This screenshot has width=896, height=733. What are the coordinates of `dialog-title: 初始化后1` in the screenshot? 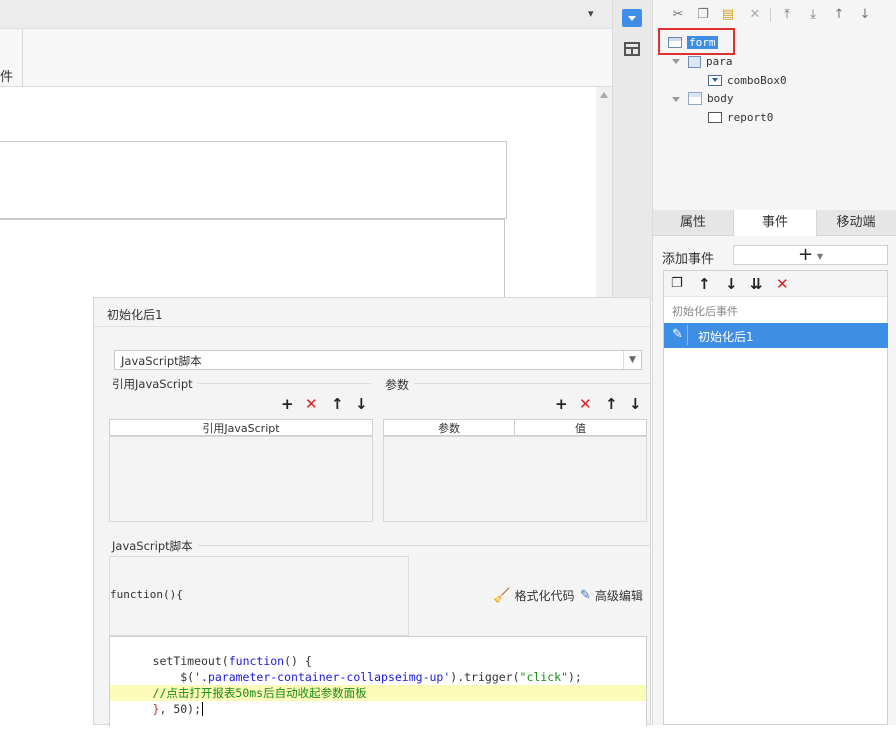 It's located at (135, 315).